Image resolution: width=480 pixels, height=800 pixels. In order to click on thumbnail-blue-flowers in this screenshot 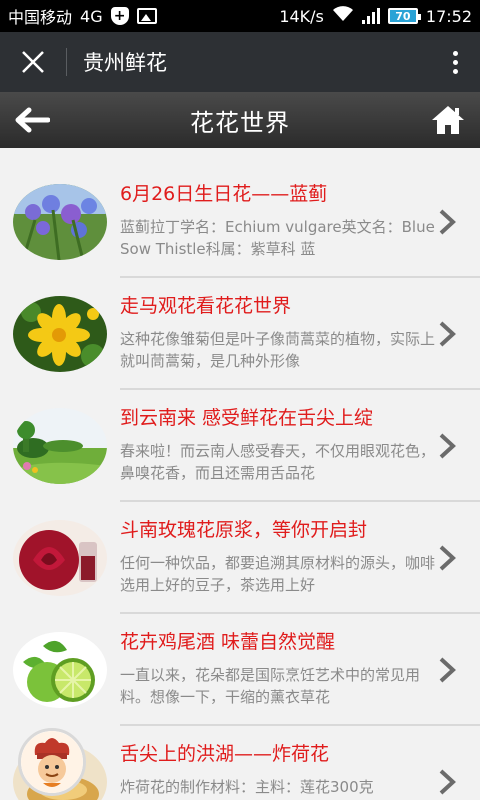, I will do `click(60, 222)`.